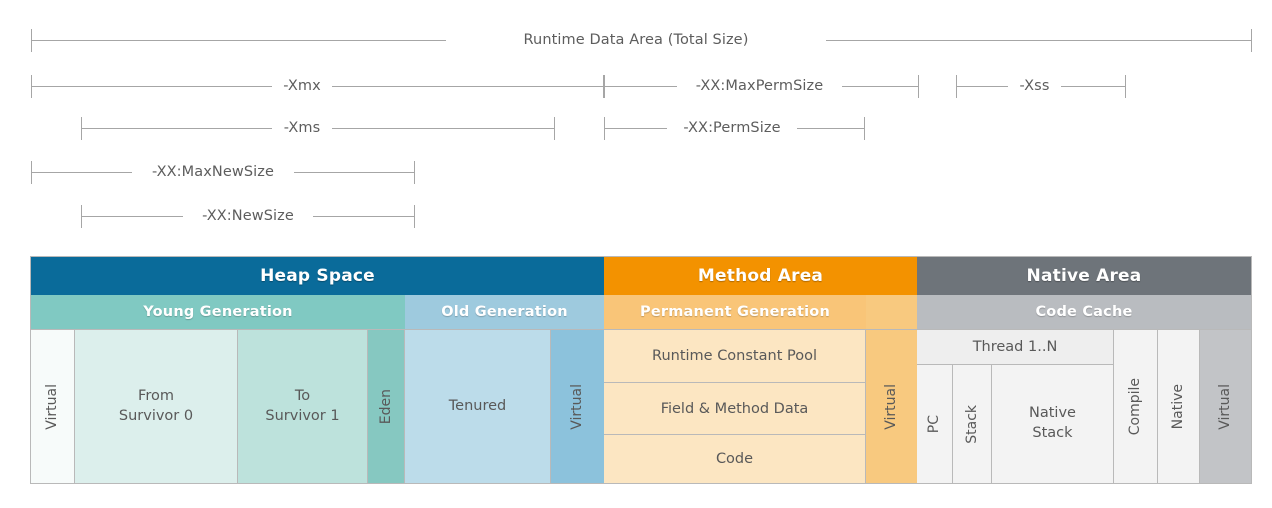 The width and height of the screenshot is (1272, 508). I want to click on perm-virtual-header-spacer, so click(891, 312).